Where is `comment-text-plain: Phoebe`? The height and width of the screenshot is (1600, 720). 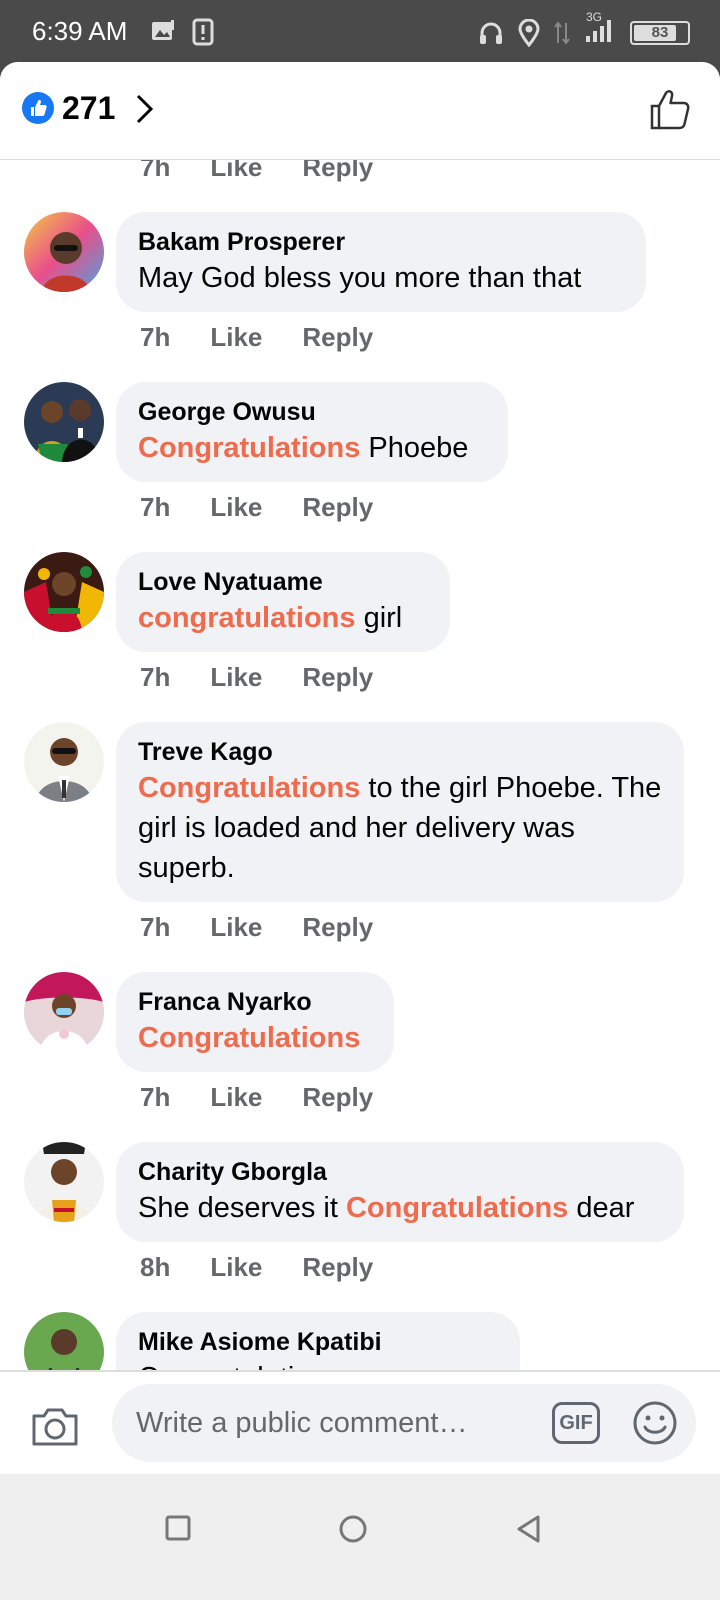 comment-text-plain: Phoebe is located at coordinates (414, 448).